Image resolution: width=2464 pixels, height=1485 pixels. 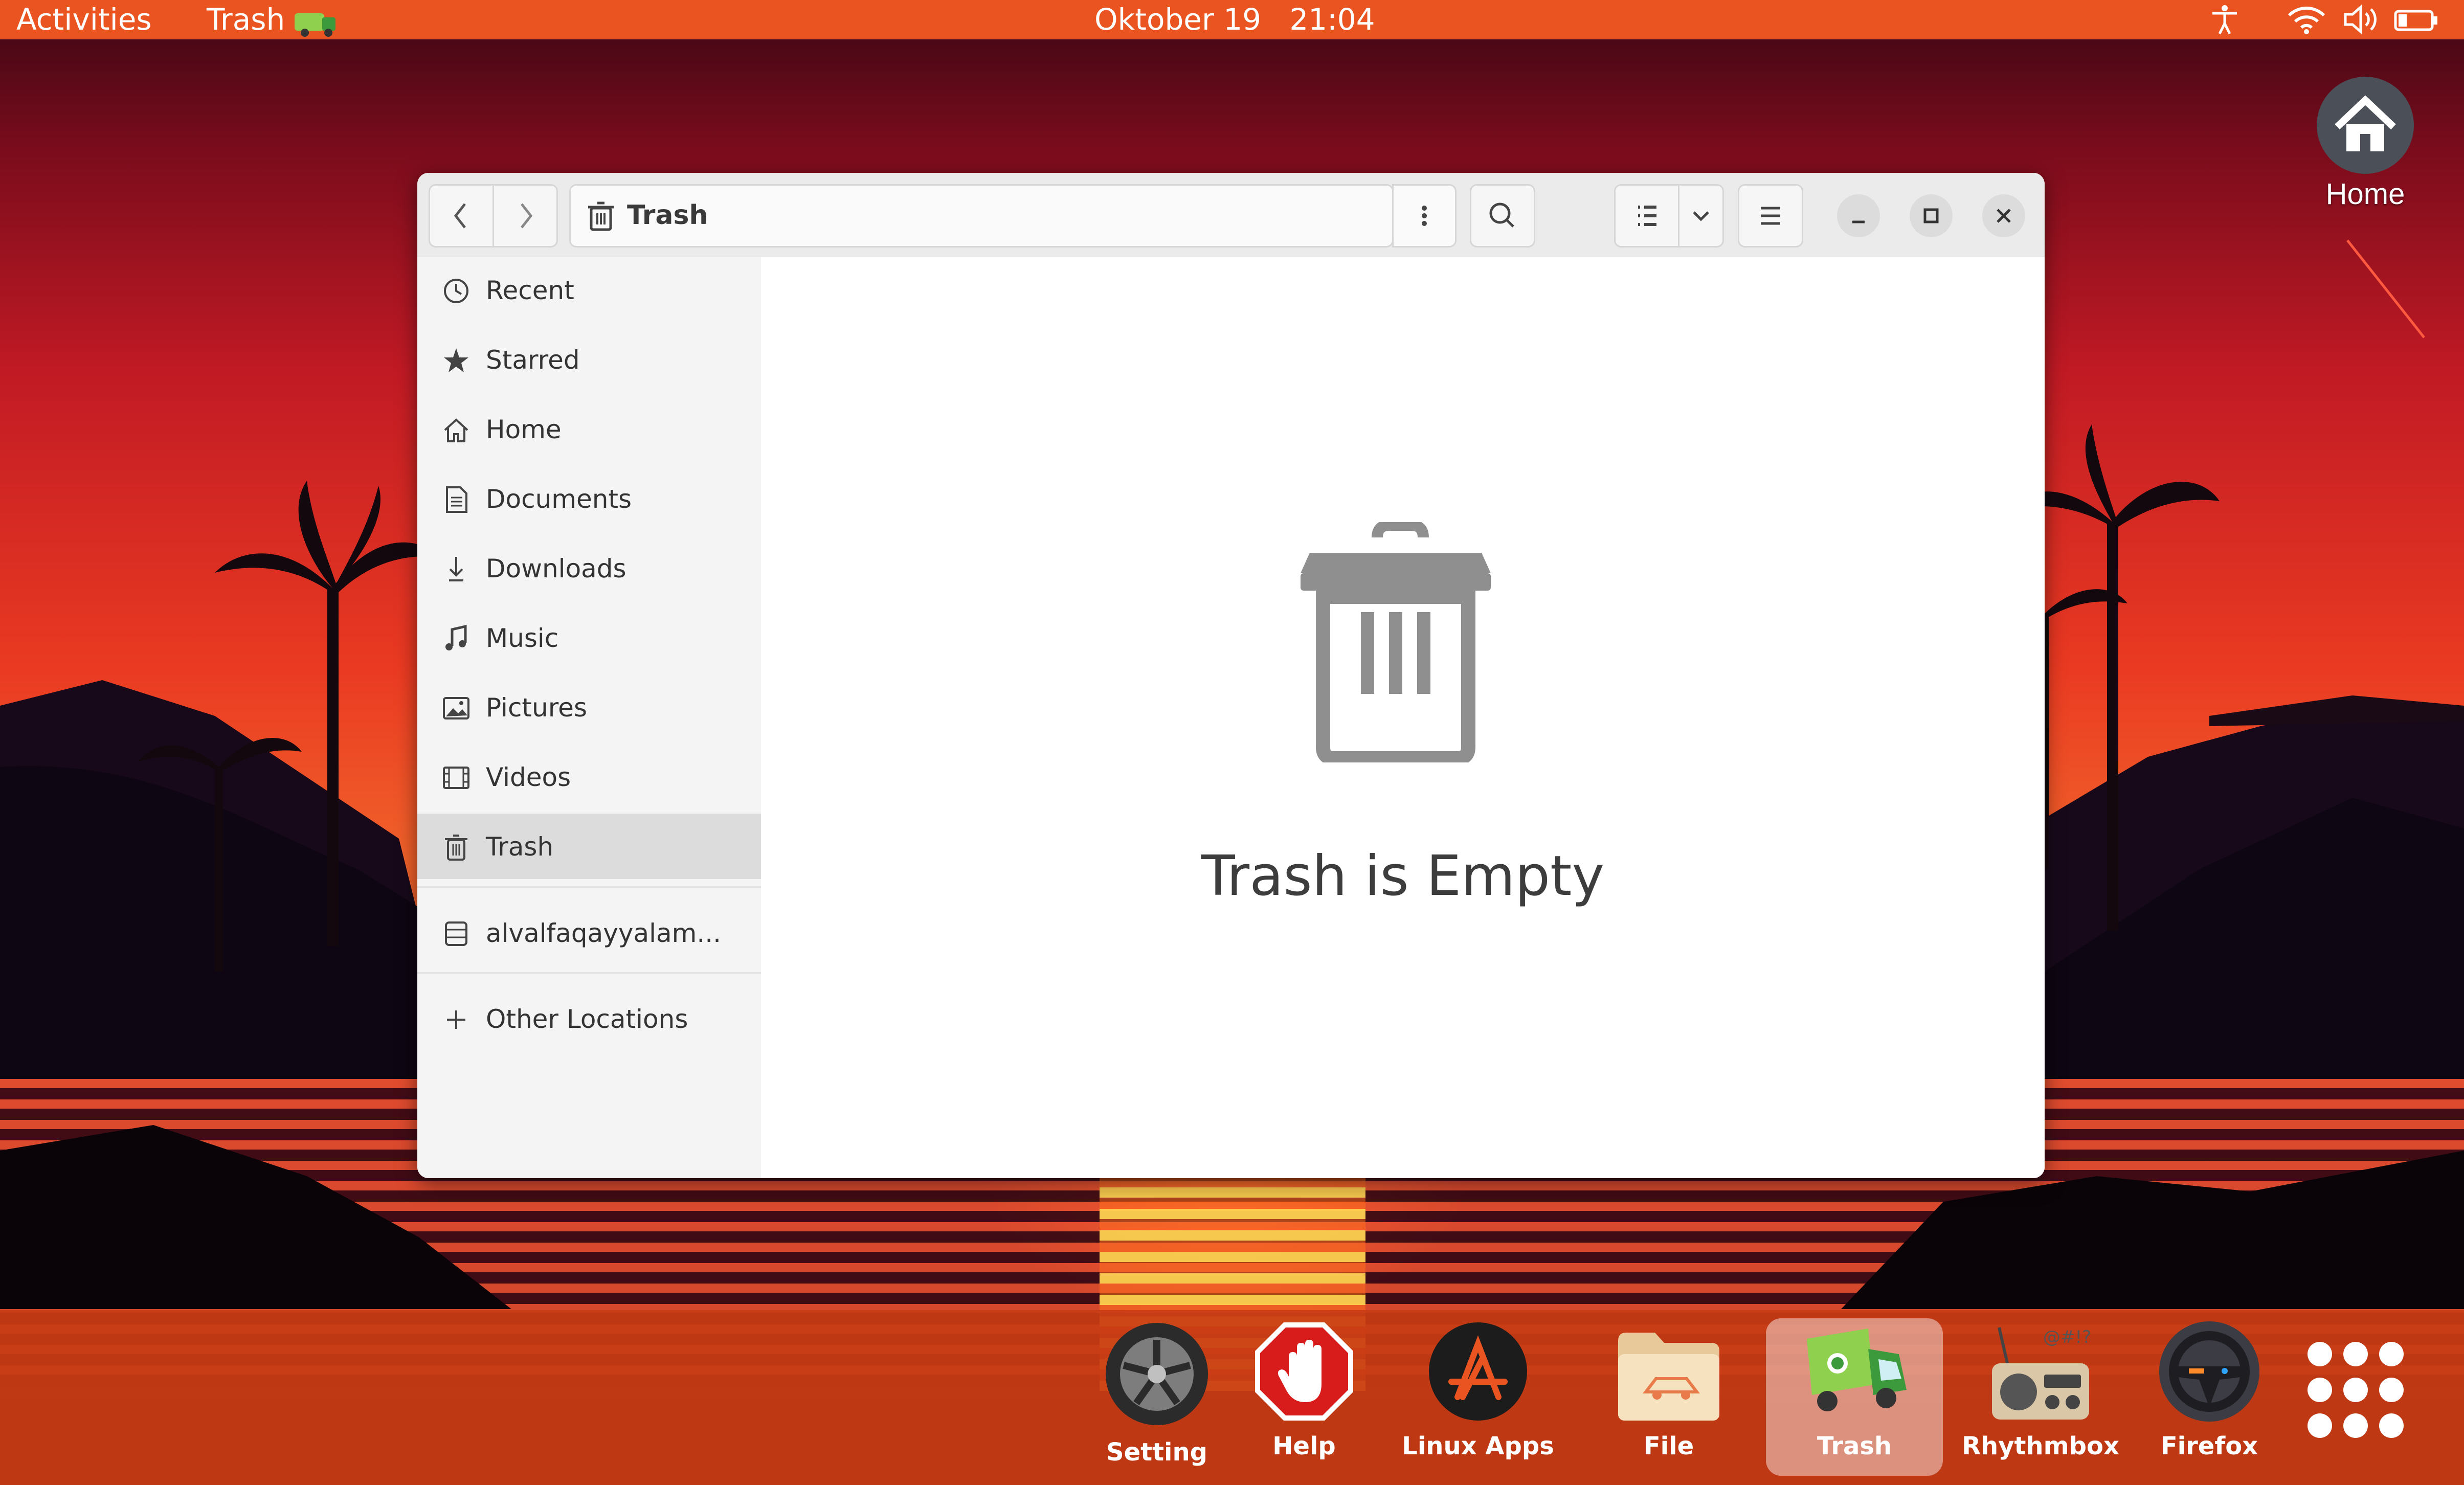 I want to click on clock-icon, so click(x=456, y=291).